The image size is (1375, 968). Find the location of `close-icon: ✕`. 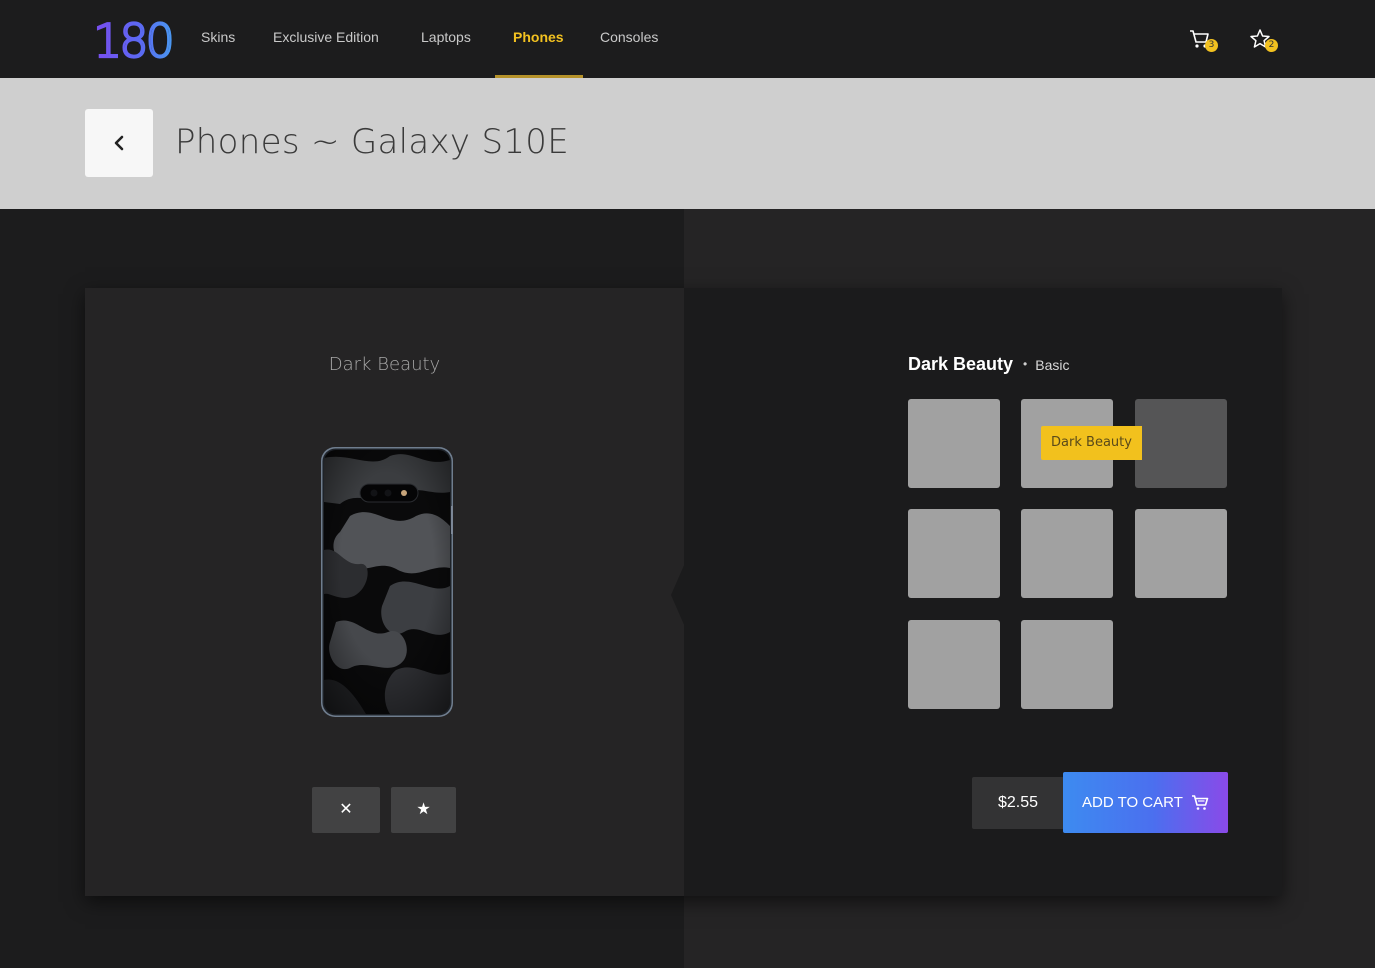

close-icon: ✕ is located at coordinates (346, 809).